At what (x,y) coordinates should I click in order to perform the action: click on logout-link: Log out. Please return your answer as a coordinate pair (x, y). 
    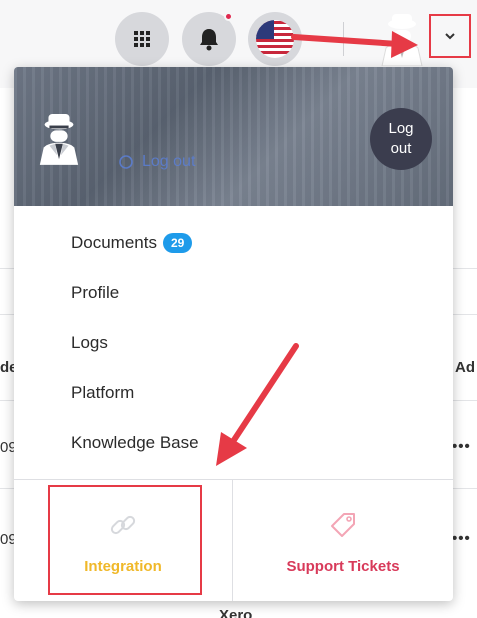
    Looking at the image, I should click on (156, 162).